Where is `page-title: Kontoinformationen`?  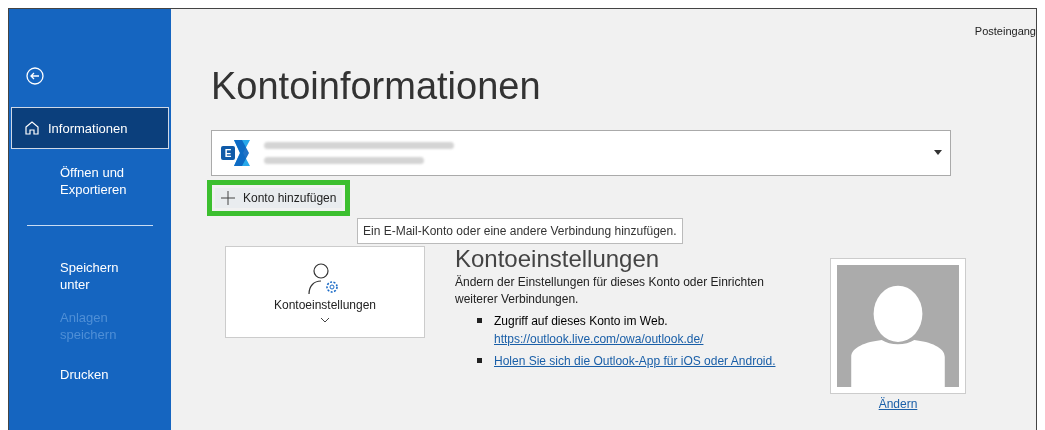
page-title: Kontoinformationen is located at coordinates (376, 86).